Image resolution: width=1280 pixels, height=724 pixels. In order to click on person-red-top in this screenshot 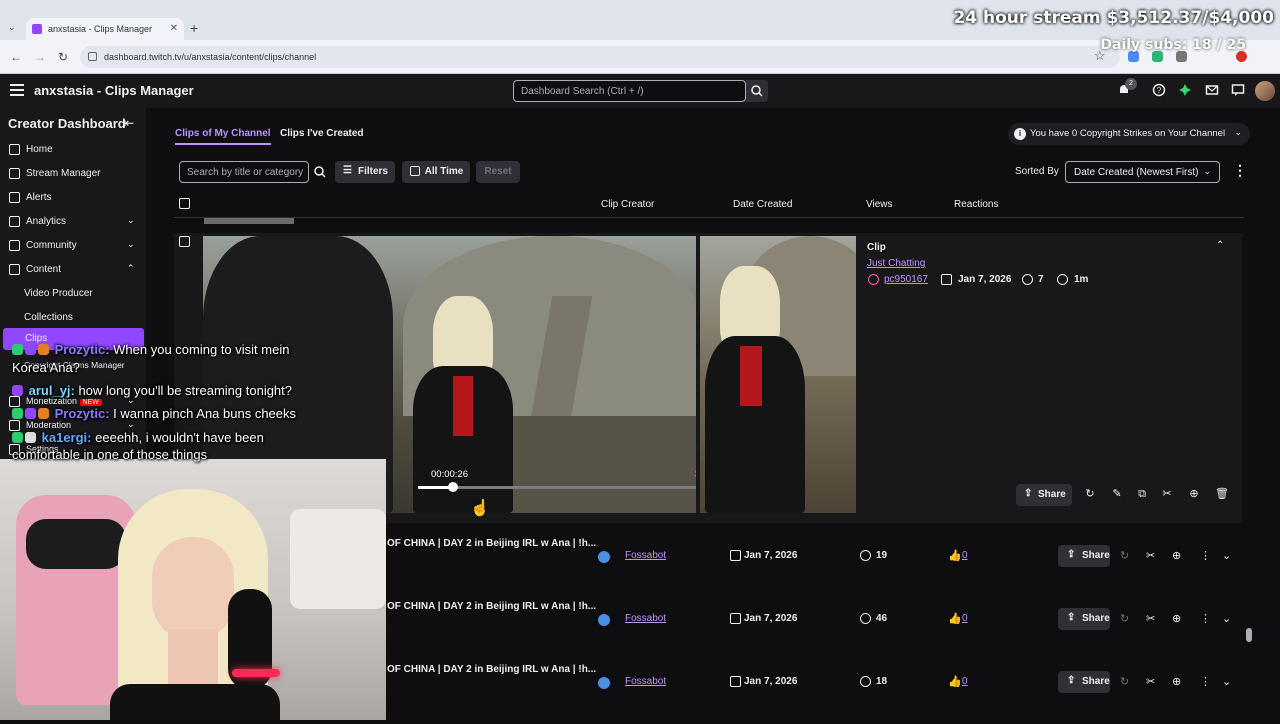, I will do `click(751, 376)`.